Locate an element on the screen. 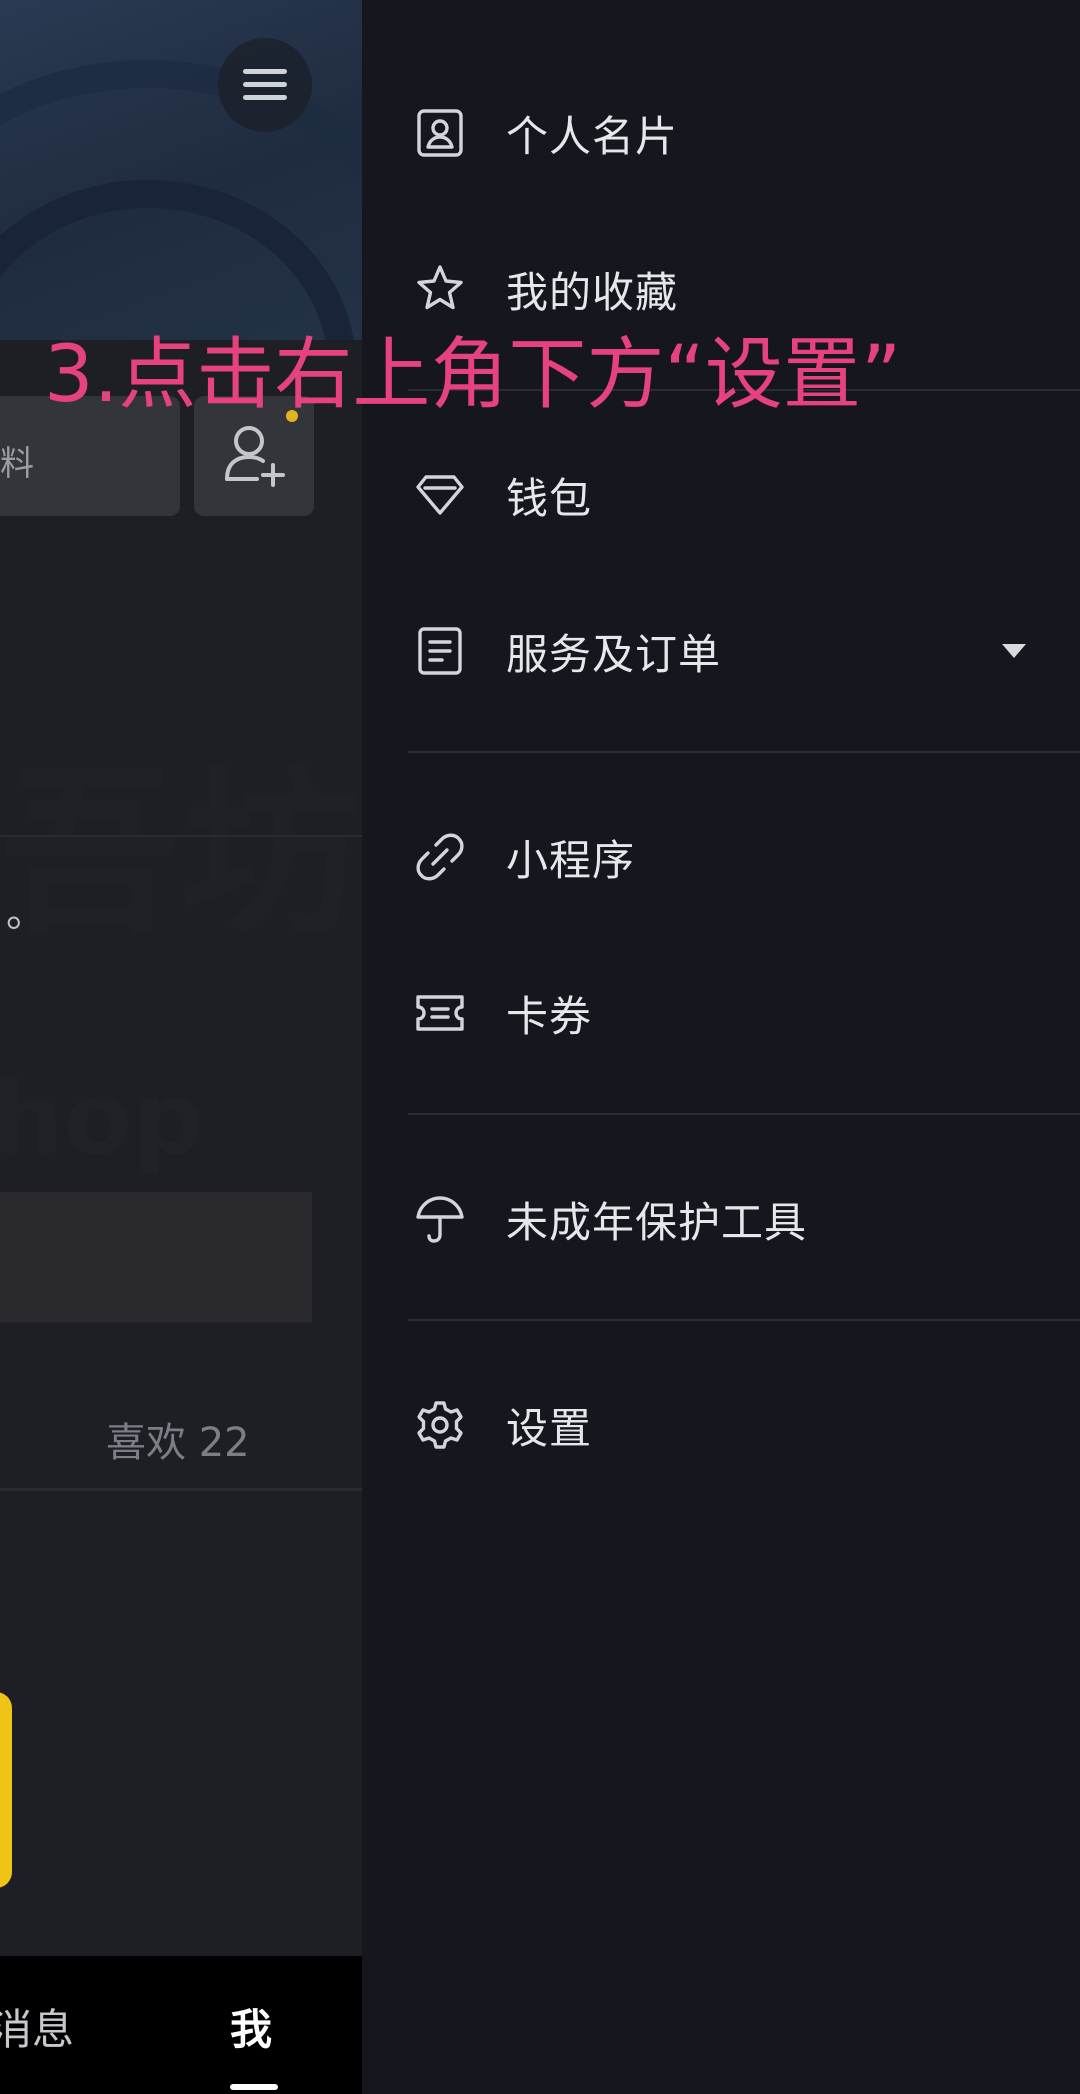 The width and height of the screenshot is (1080, 2094). yellow-action-button is located at coordinates (6, 1790).